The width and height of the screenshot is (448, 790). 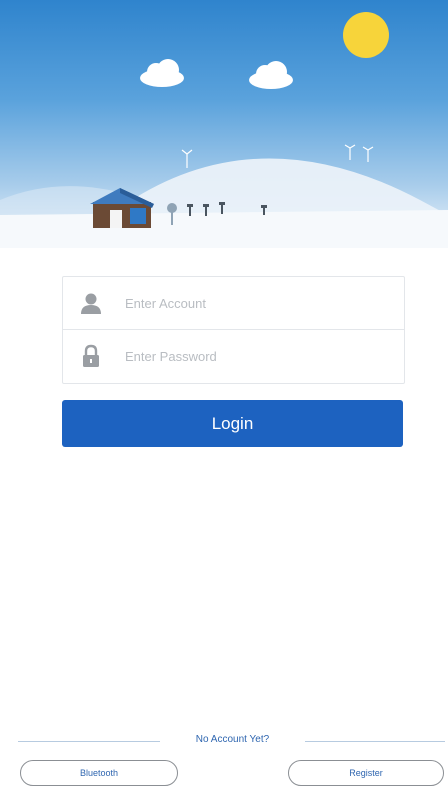 I want to click on no-account-text: No Account Yet?, so click(x=232, y=739).